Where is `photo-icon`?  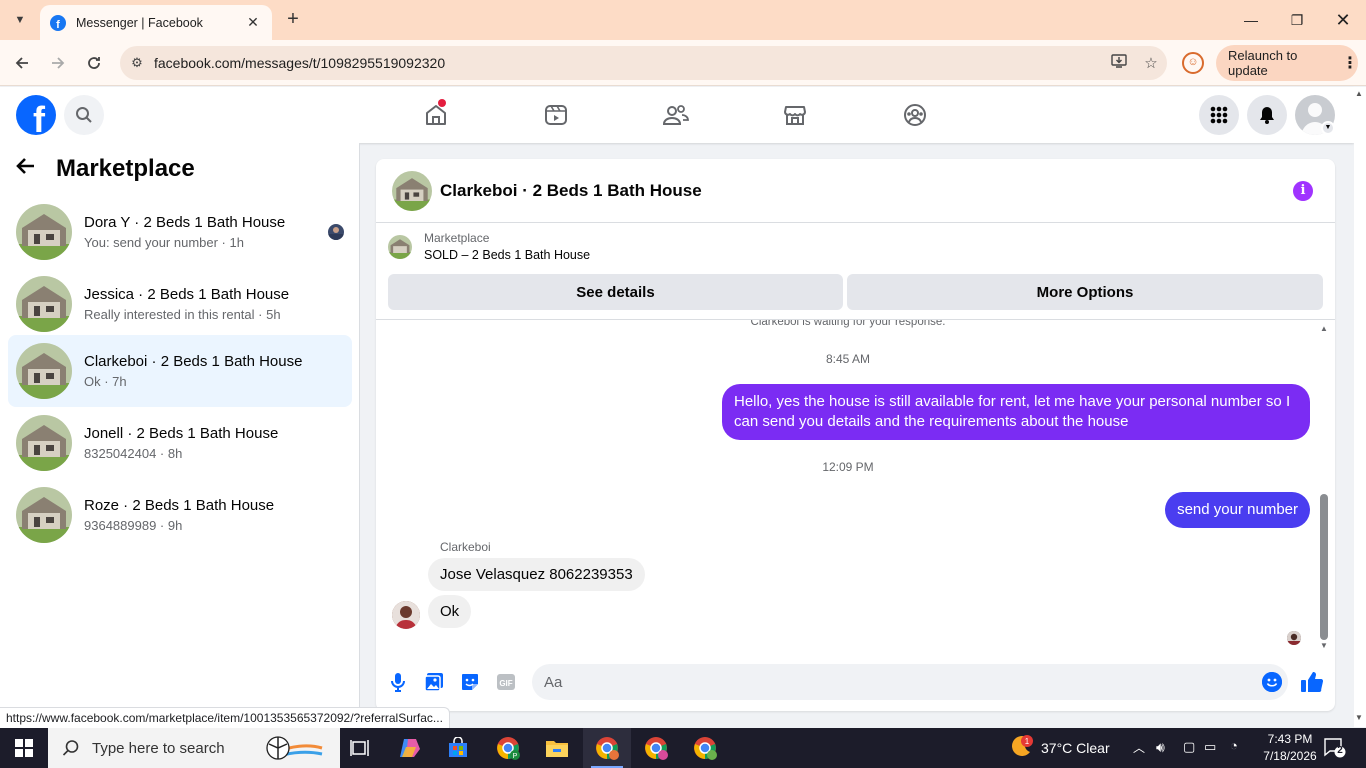 photo-icon is located at coordinates (434, 682).